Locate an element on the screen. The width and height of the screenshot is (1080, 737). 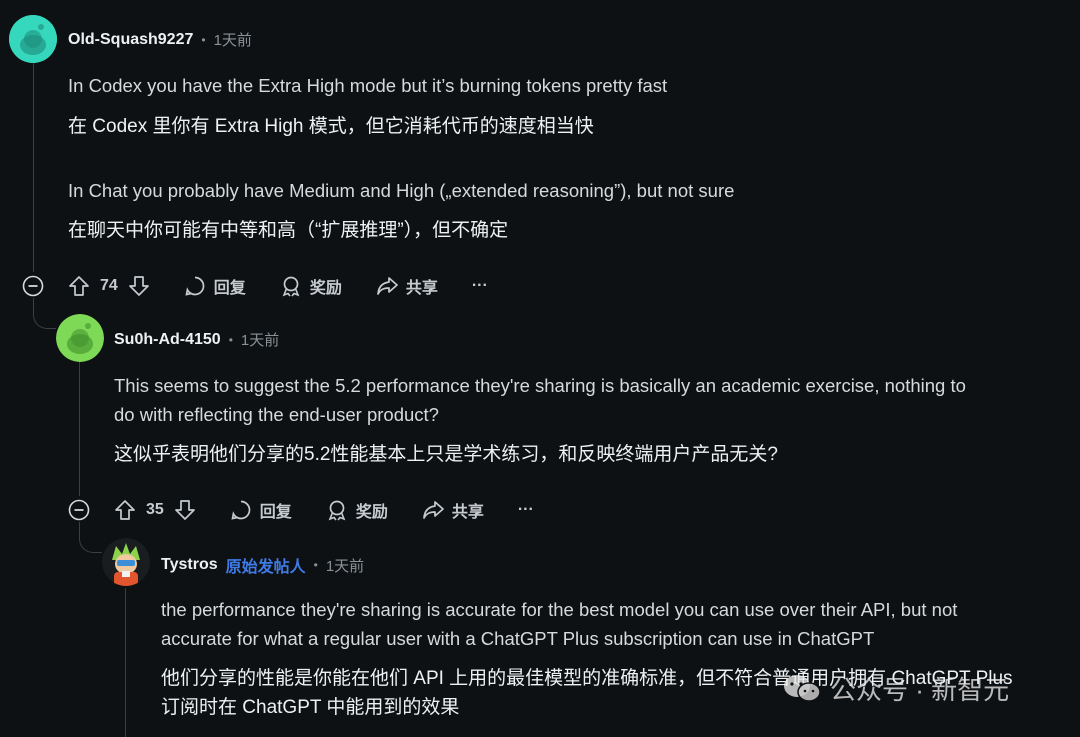
comment-text-zh: 订阅时在 ChatGPT 中能用到的效果 is located at coordinates (310, 707).